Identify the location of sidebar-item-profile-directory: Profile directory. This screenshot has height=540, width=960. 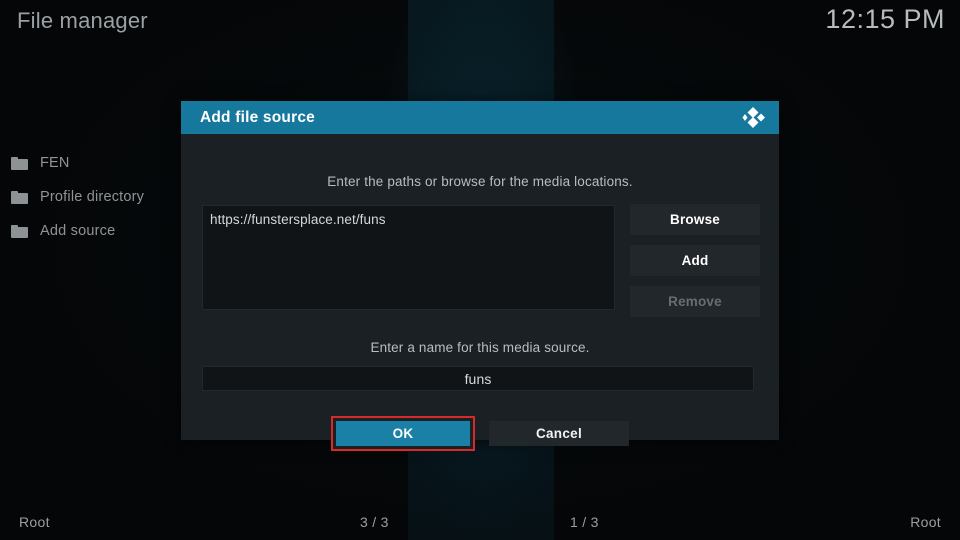
(91, 197).